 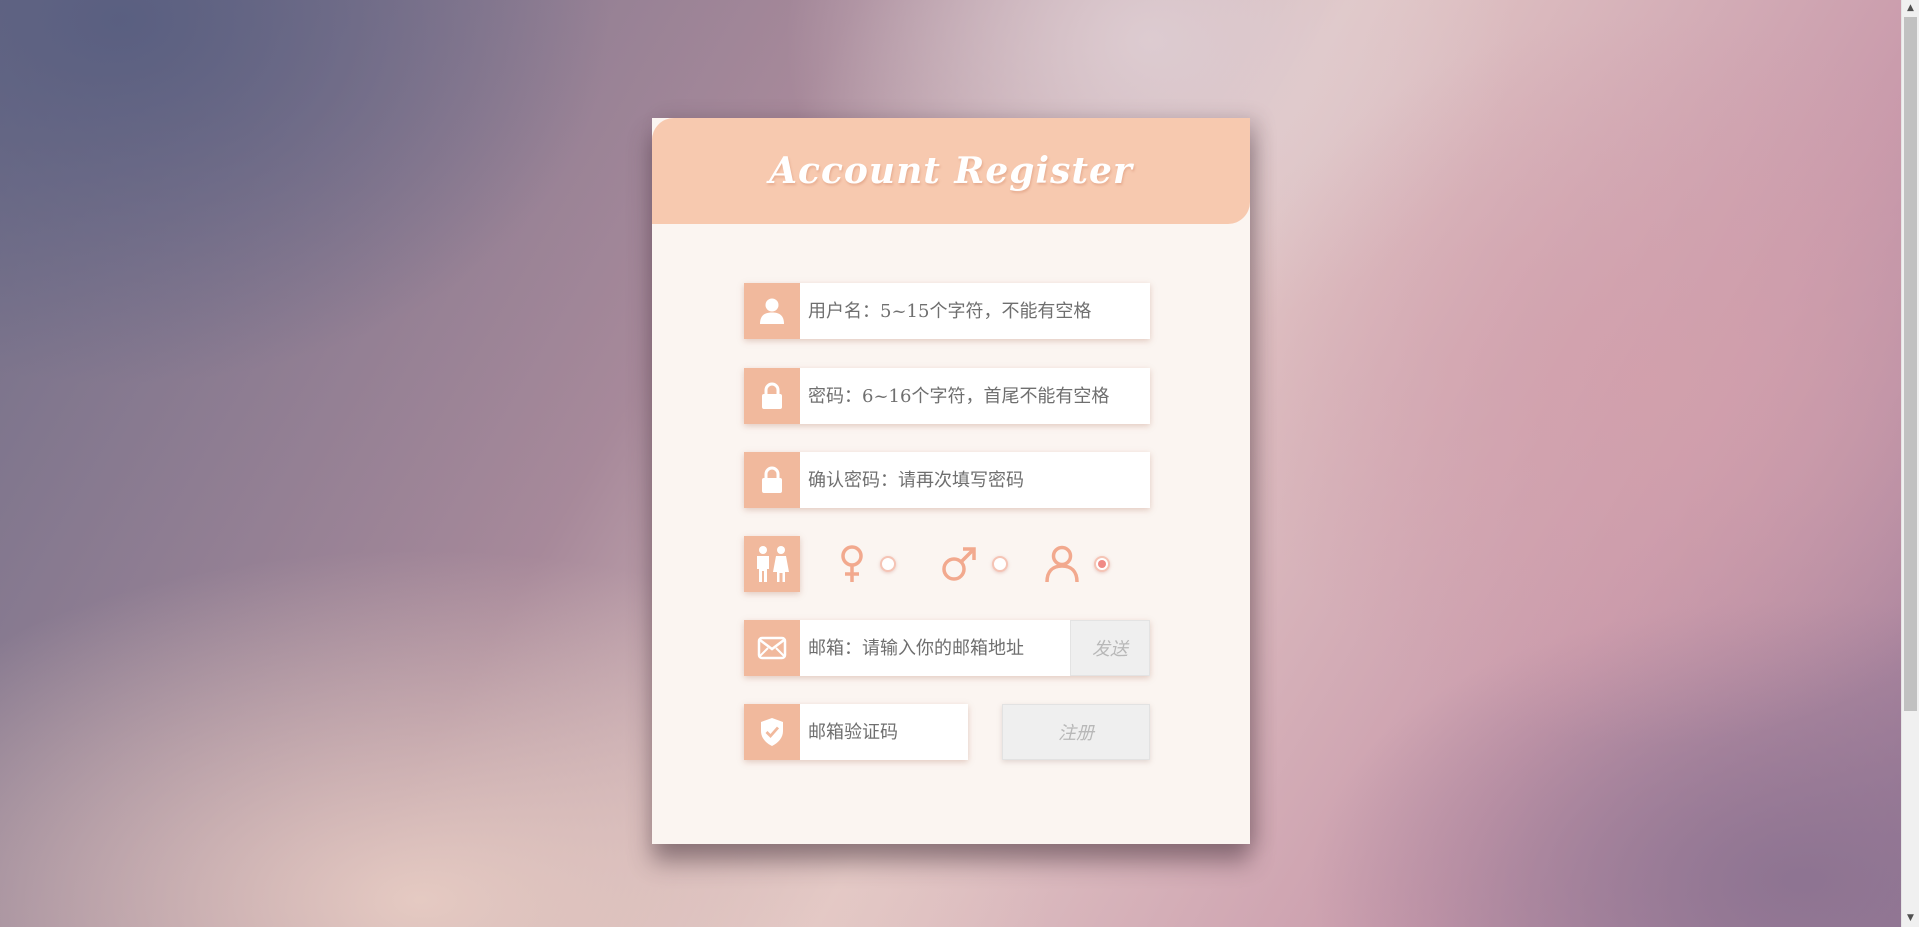 I want to click on password-field-row, so click(x=947, y=396).